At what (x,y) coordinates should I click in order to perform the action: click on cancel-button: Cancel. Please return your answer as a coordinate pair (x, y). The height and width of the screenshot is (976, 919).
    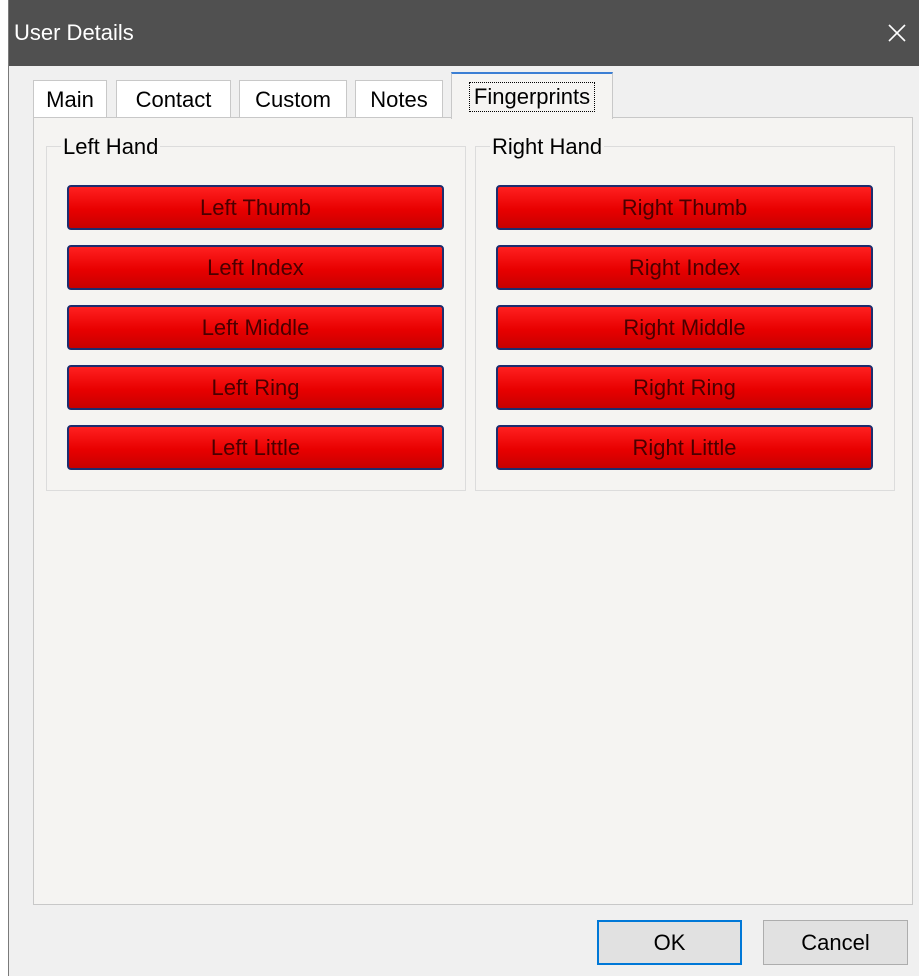
    Looking at the image, I should click on (835, 942).